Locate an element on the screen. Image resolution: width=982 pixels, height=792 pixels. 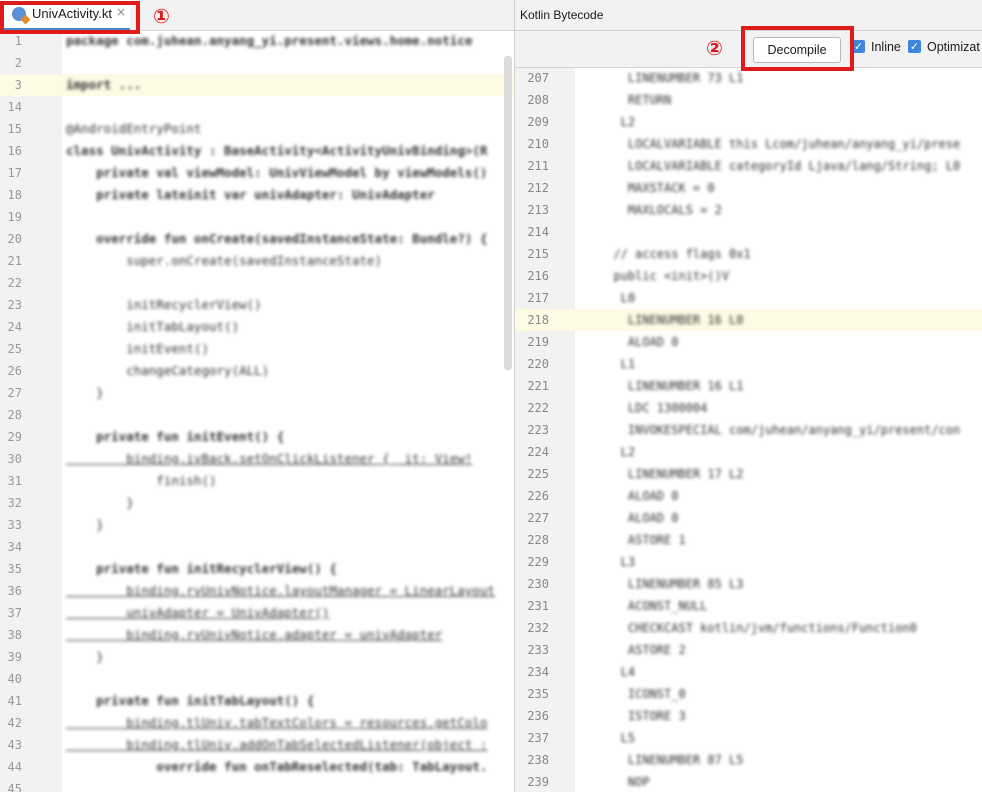
code-line: 27 } is located at coordinates (257, 393).